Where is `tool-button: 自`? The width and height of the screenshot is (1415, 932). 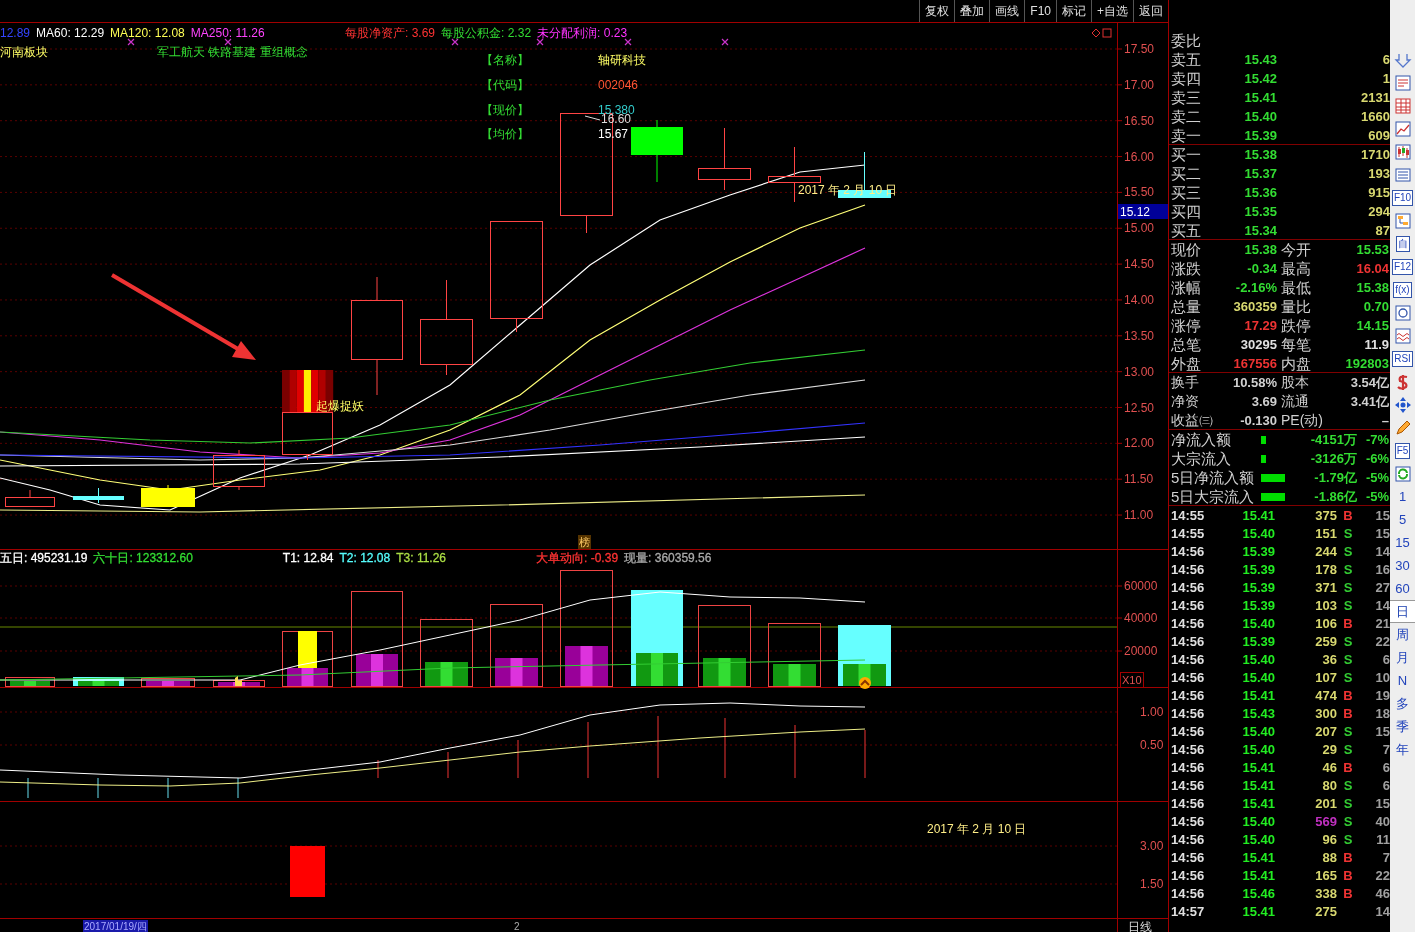 tool-button: 自 is located at coordinates (1402, 243).